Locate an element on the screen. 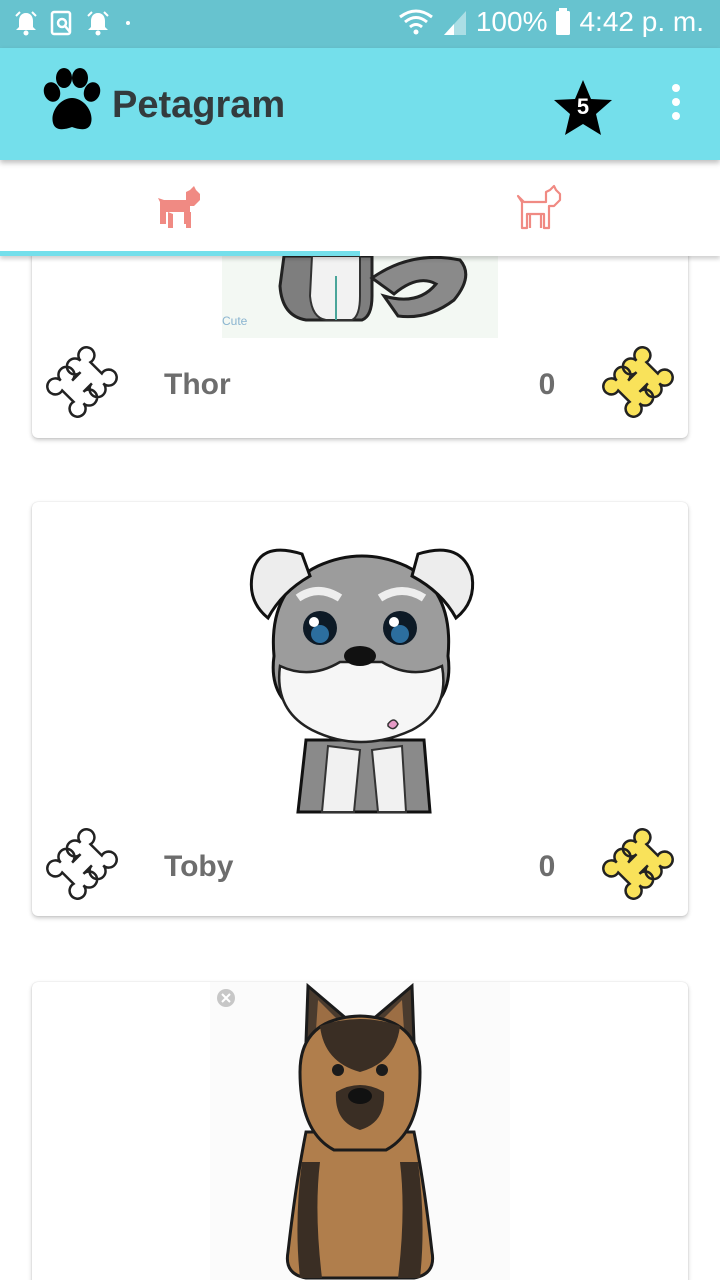 This screenshot has height=1280, width=720. status-bar: 100% 4:42 p. m. is located at coordinates (360, 24).